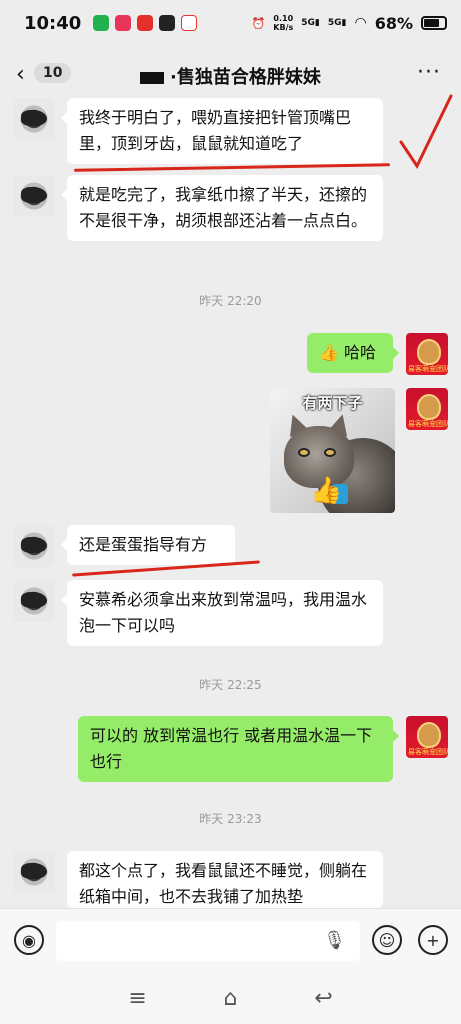  What do you see at coordinates (24, 74) in the screenshot?
I see `chevron-left-icon: ‹` at bounding box center [24, 74].